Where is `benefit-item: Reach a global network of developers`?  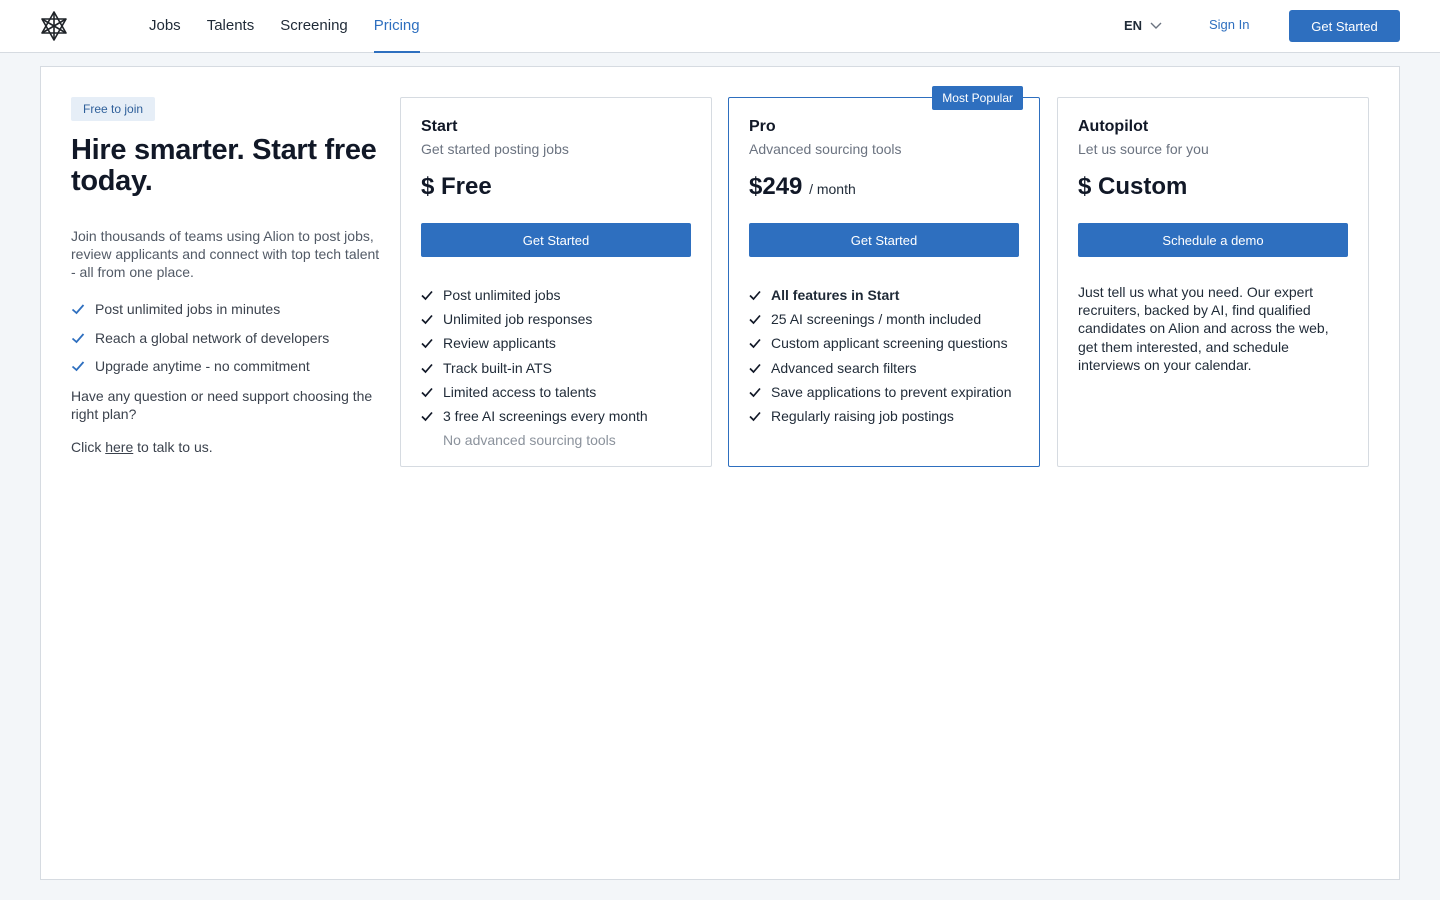
benefit-item: Reach a global network of developers is located at coordinates (228, 338).